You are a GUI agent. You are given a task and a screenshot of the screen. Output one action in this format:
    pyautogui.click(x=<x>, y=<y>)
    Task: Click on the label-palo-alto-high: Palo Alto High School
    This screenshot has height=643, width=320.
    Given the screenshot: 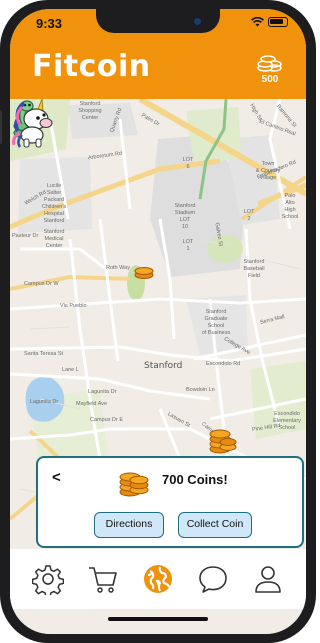 What is the action you would take?
    pyautogui.click(x=290, y=206)
    